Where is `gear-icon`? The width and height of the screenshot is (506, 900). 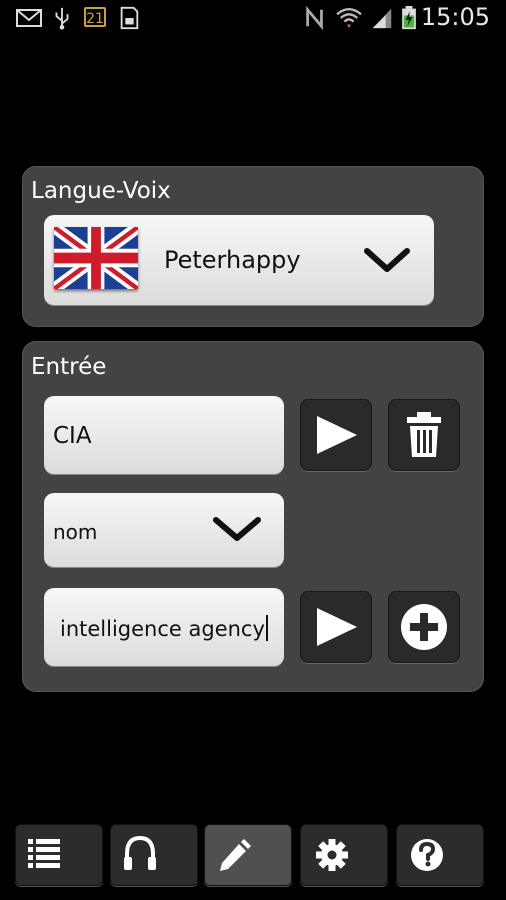 gear-icon is located at coordinates (332, 855).